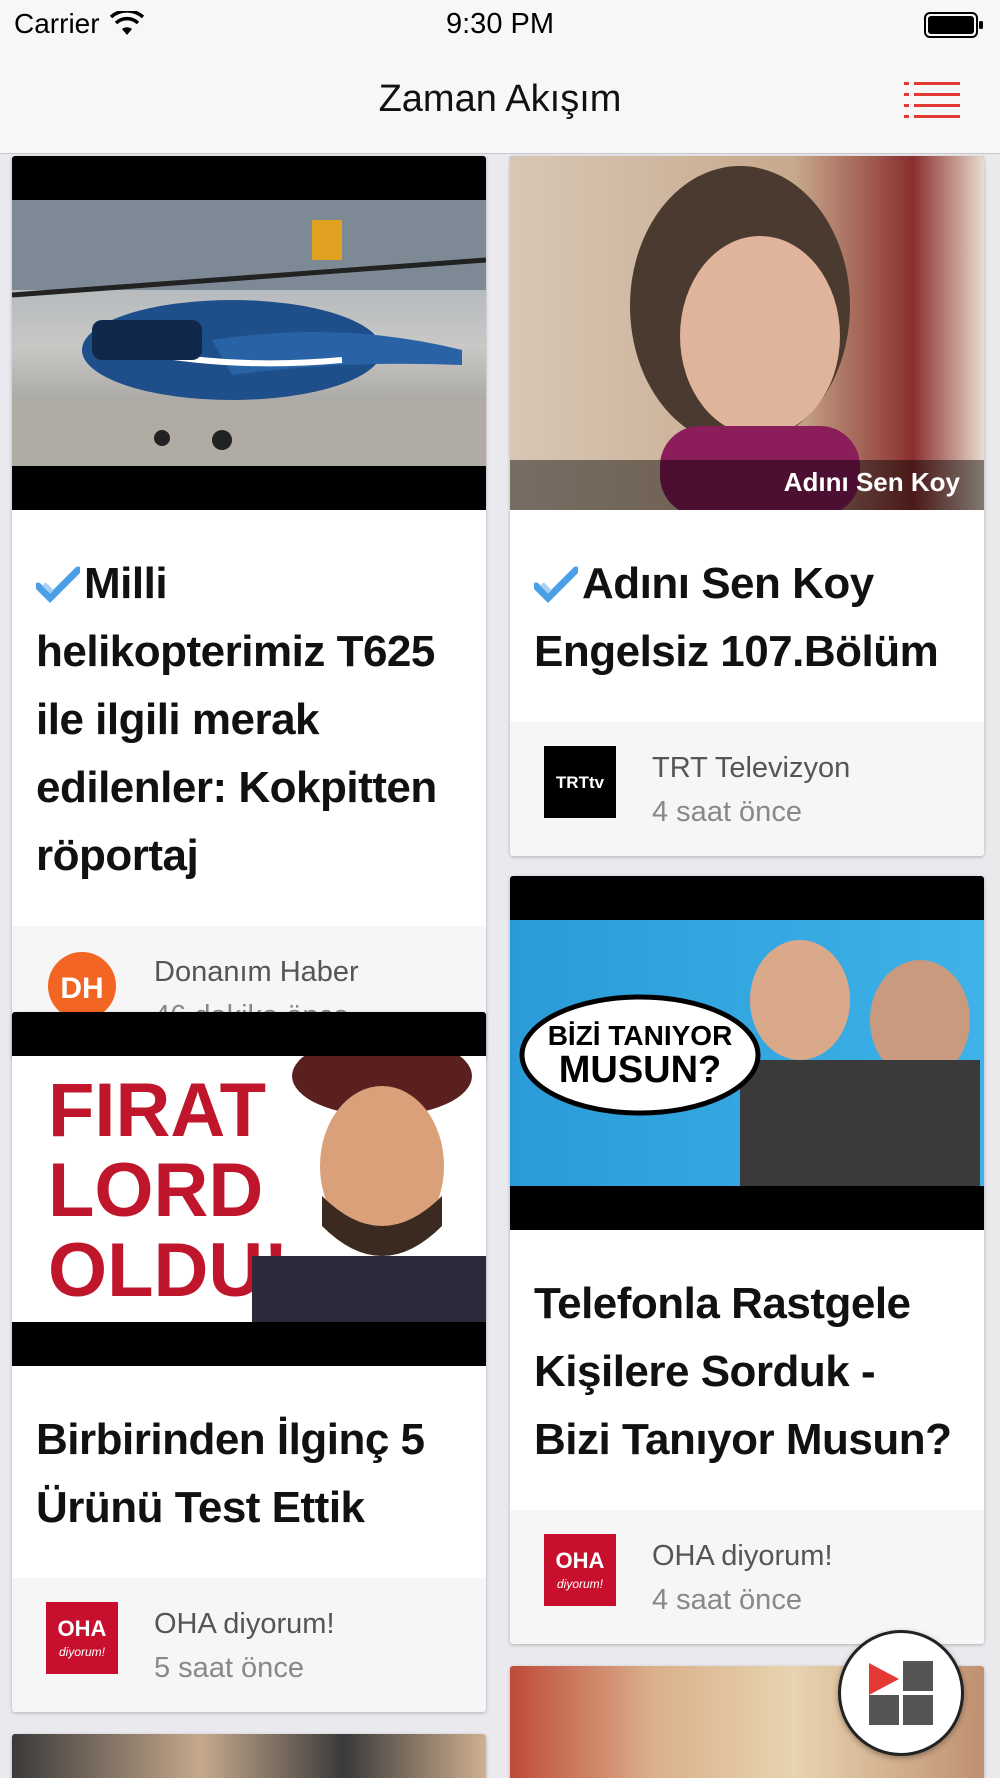 The height and width of the screenshot is (1778, 1000). What do you see at coordinates (256, 972) in the screenshot?
I see `source-name: Donanım Haber` at bounding box center [256, 972].